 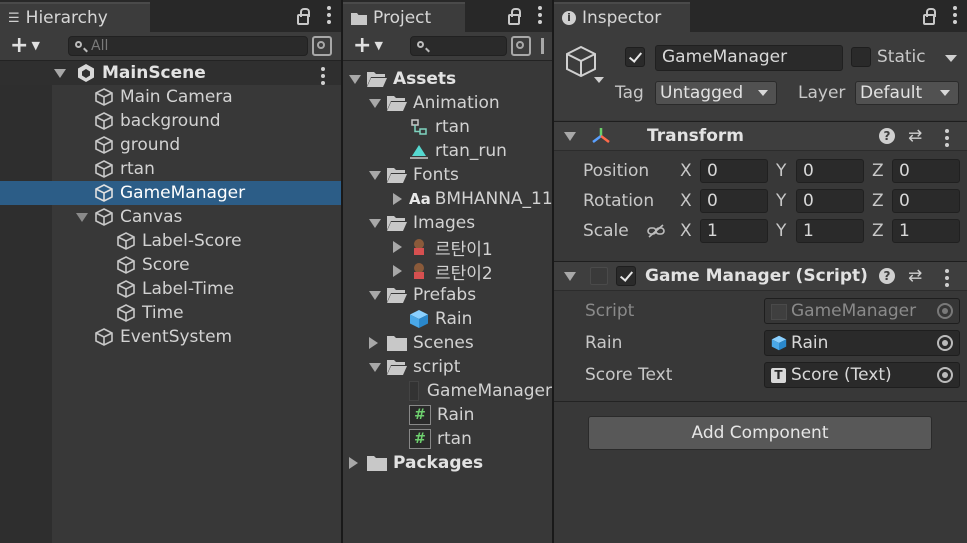 I want to click on position-z-field: 0, so click(x=926, y=171).